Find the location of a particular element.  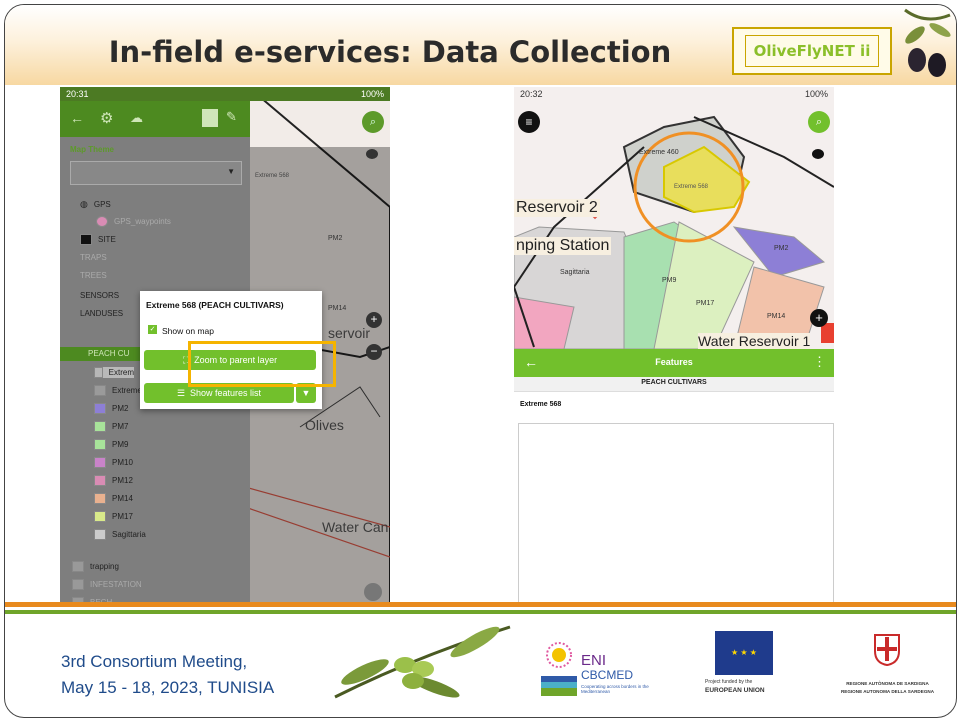

eni-sun-icon is located at coordinates (559, 655).